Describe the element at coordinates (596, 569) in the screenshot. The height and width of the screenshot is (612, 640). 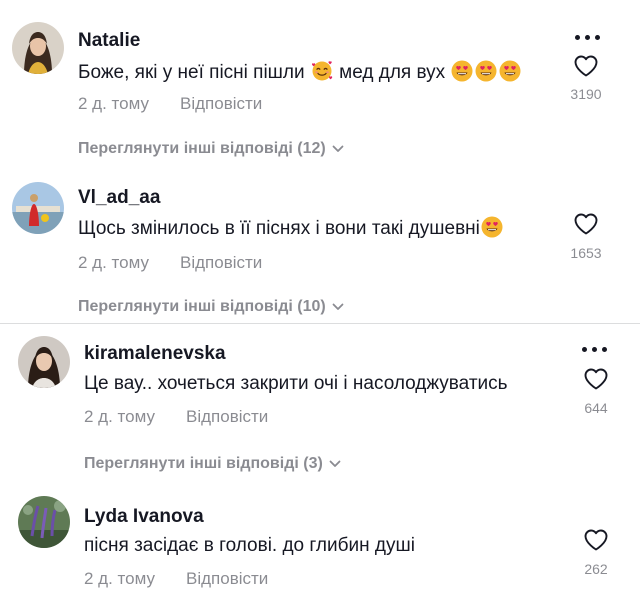
I see `like-count: 262` at that location.